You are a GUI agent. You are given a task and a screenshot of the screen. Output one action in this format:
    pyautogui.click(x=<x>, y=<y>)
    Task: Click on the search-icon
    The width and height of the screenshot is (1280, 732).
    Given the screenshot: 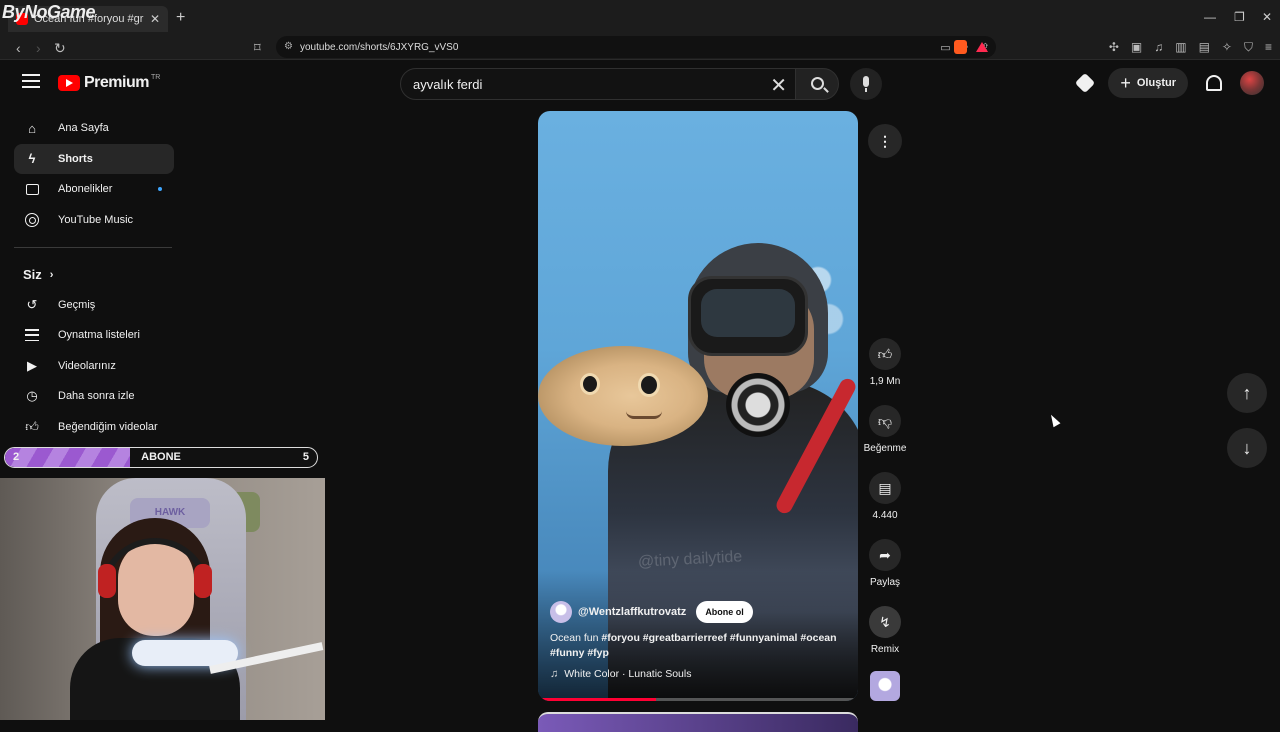 What is the action you would take?
    pyautogui.click(x=817, y=83)
    